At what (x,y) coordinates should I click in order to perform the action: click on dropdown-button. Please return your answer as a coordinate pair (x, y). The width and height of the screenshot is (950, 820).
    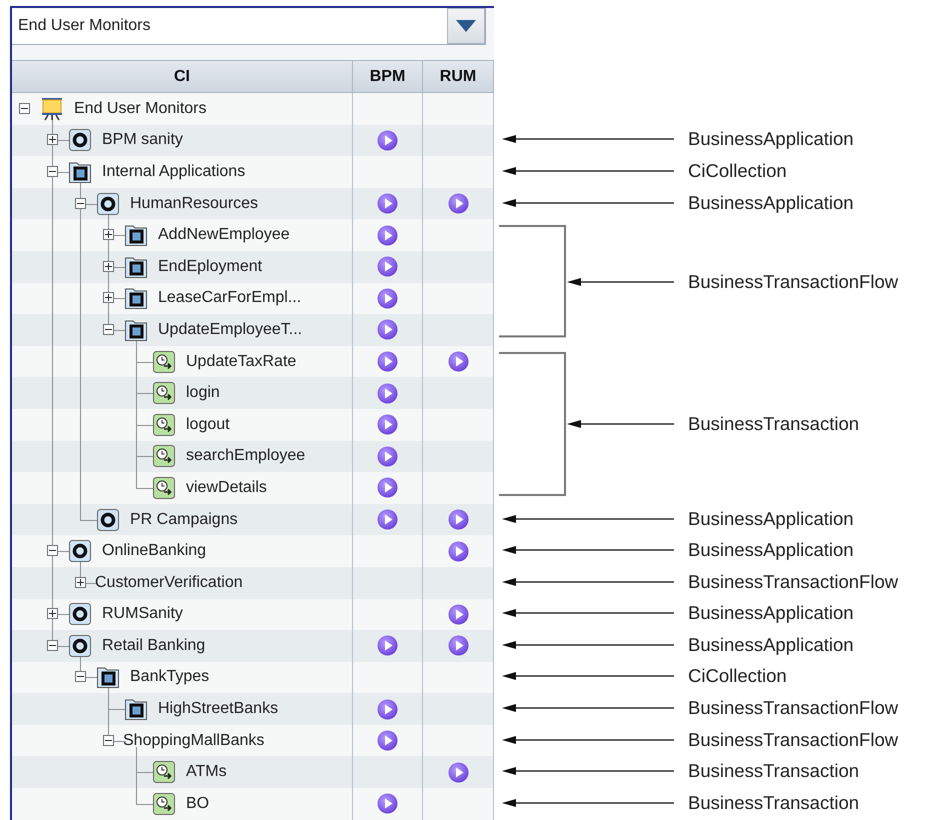
    Looking at the image, I should click on (466, 26).